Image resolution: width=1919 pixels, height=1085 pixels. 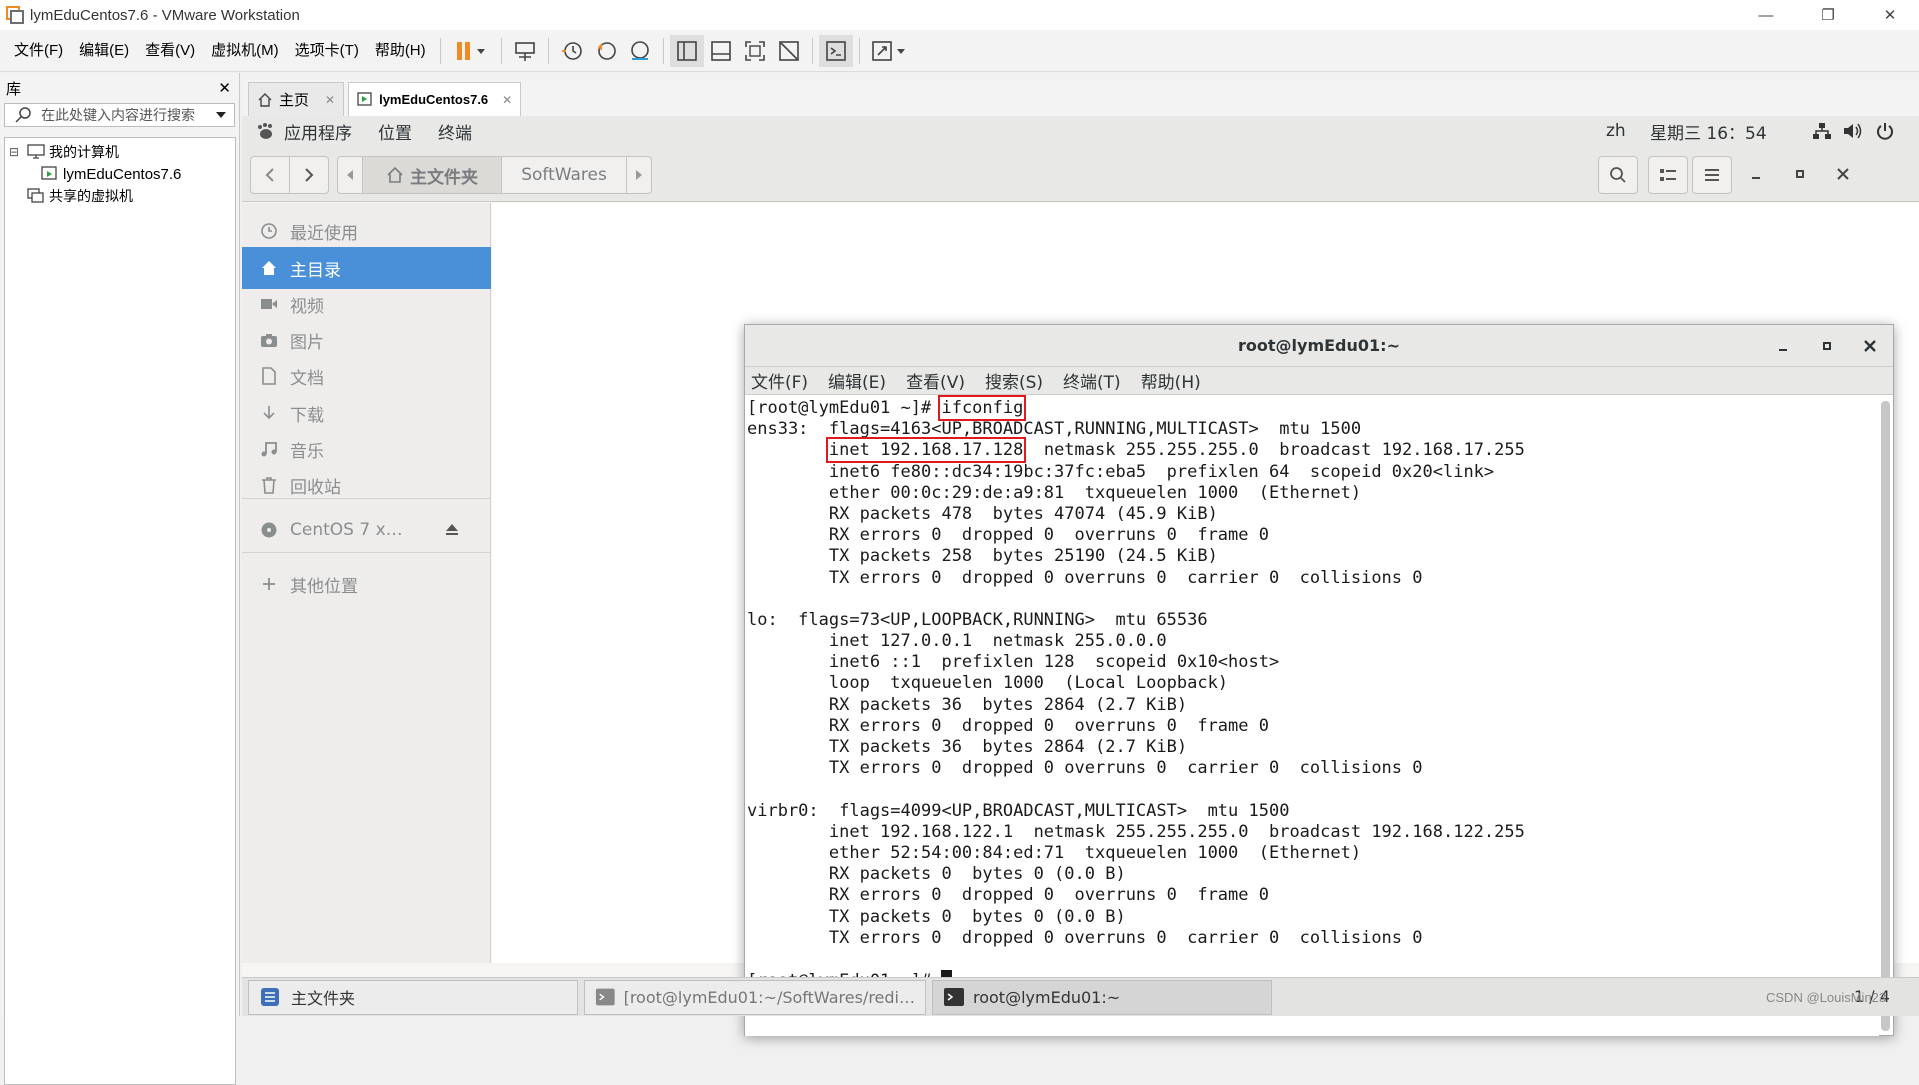 What do you see at coordinates (1618, 175) in the screenshot?
I see `search-button` at bounding box center [1618, 175].